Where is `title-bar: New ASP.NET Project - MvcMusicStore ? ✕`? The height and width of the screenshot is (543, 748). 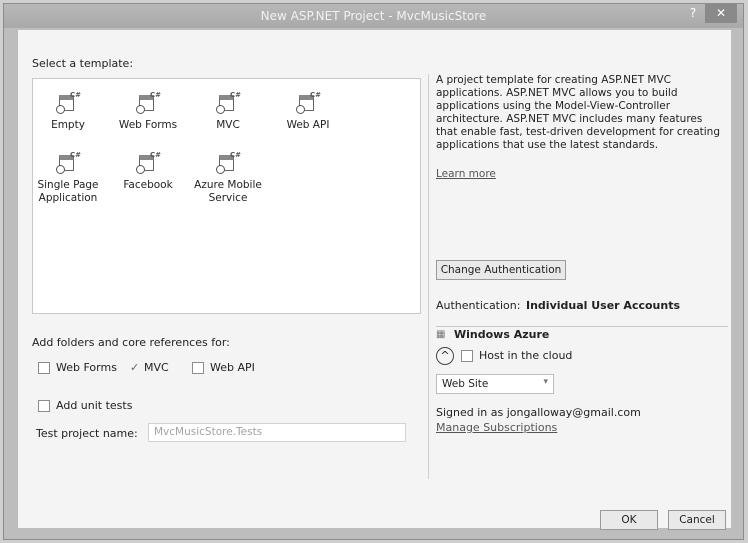 title-bar: New ASP.NET Project - MvcMusicStore ? ✕ is located at coordinates (373, 16).